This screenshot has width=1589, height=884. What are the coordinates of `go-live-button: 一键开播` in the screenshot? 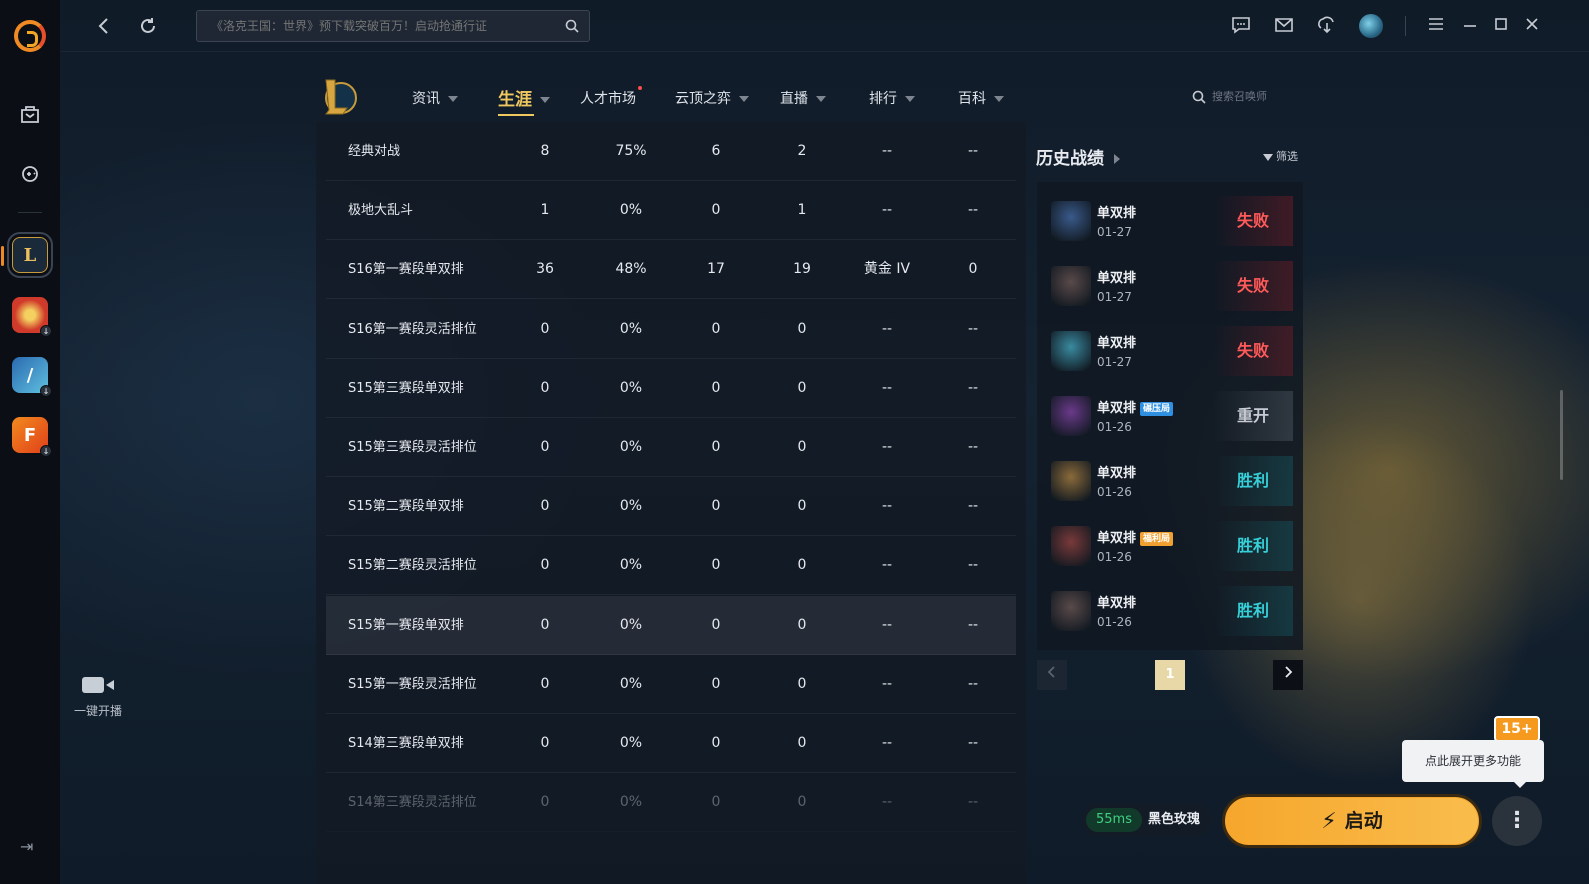 It's located at (98, 696).